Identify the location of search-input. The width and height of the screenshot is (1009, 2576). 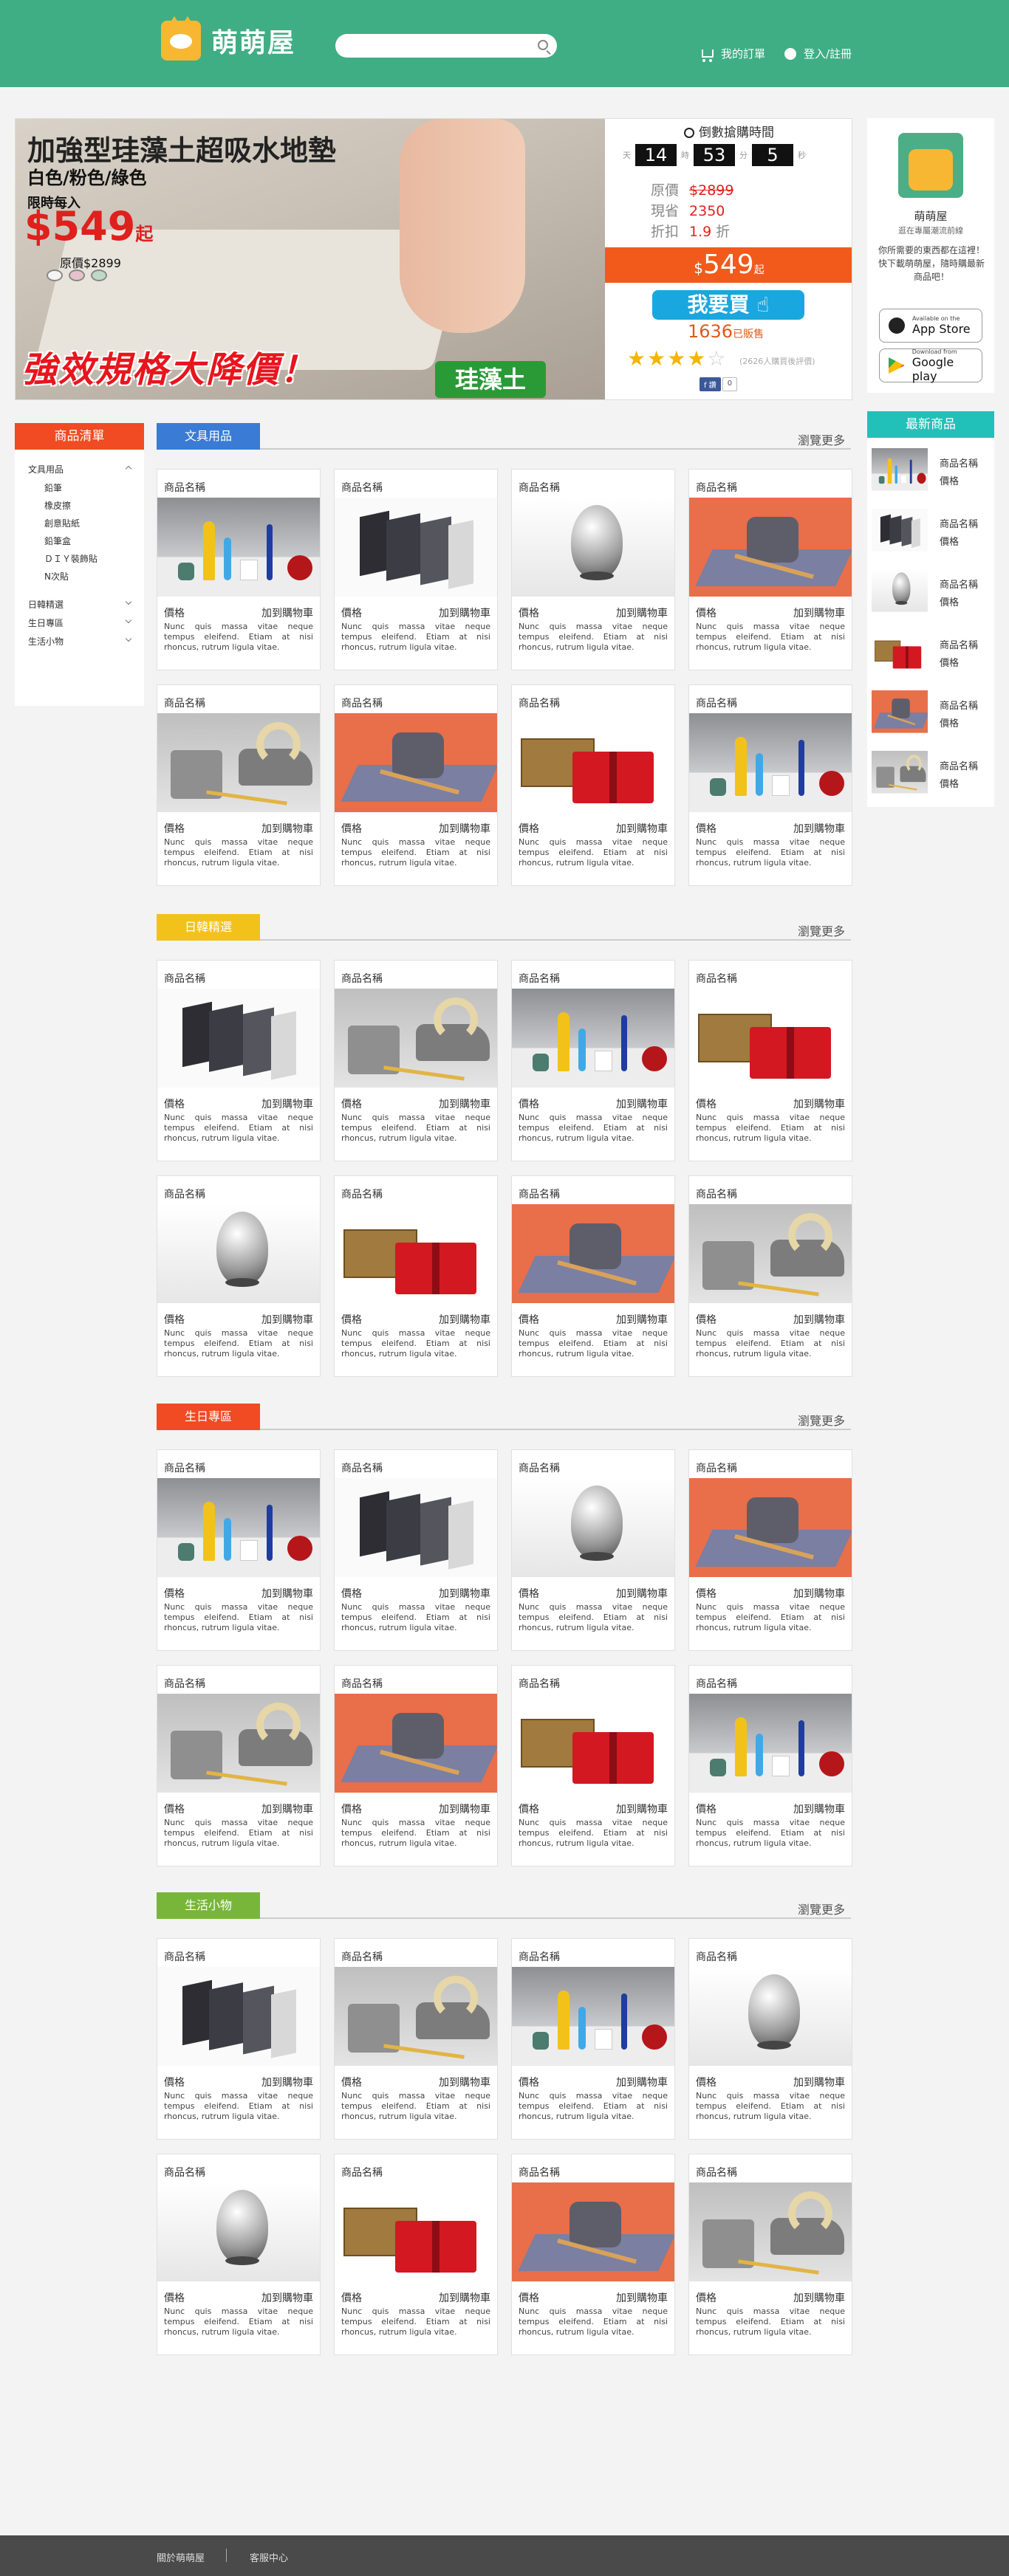
(446, 46).